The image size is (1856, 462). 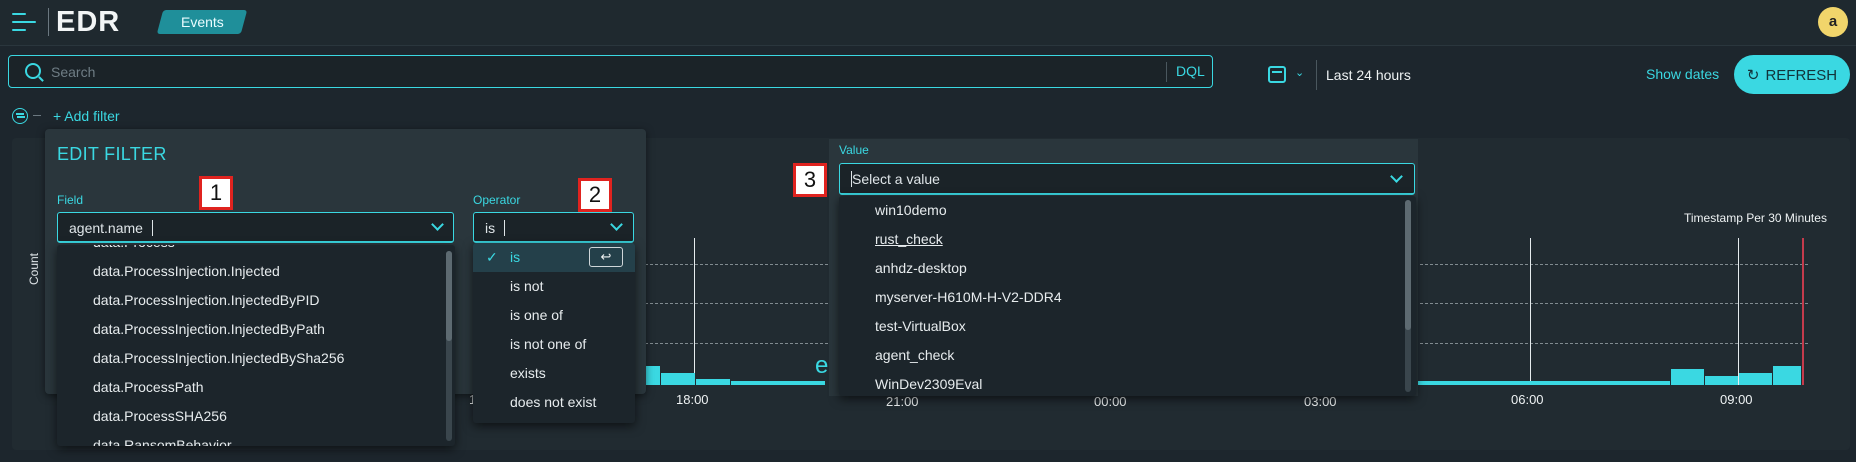 I want to click on value-option: anhdz-desktop, so click(x=1127, y=268).